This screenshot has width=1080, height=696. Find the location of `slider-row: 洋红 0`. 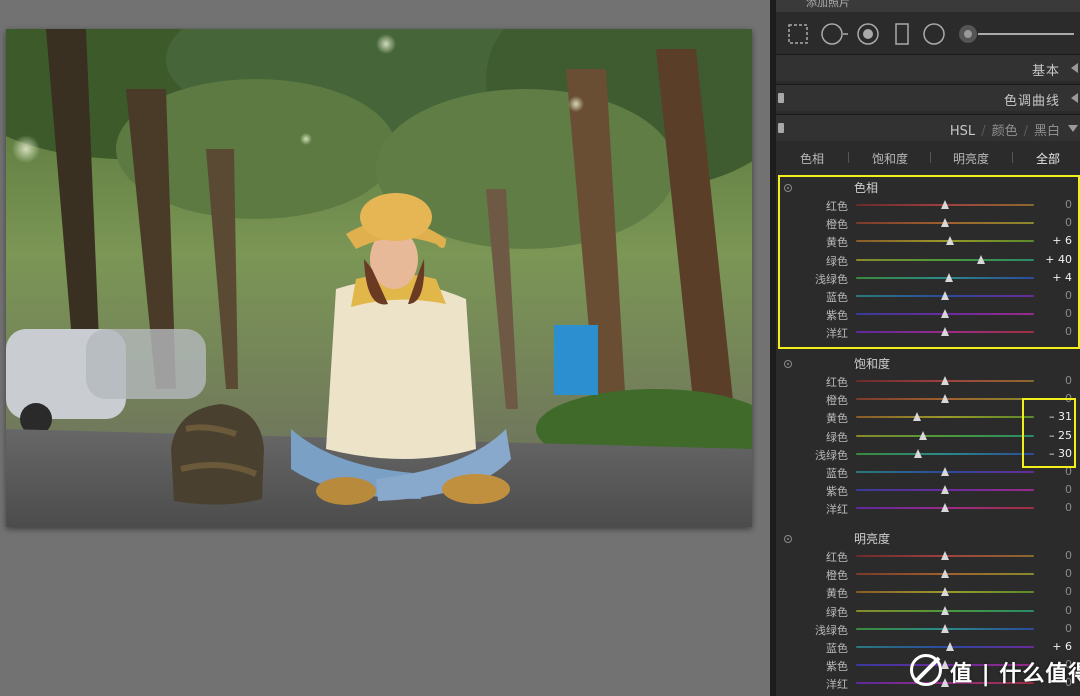

slider-row: 洋红 0 is located at coordinates (928, 508).